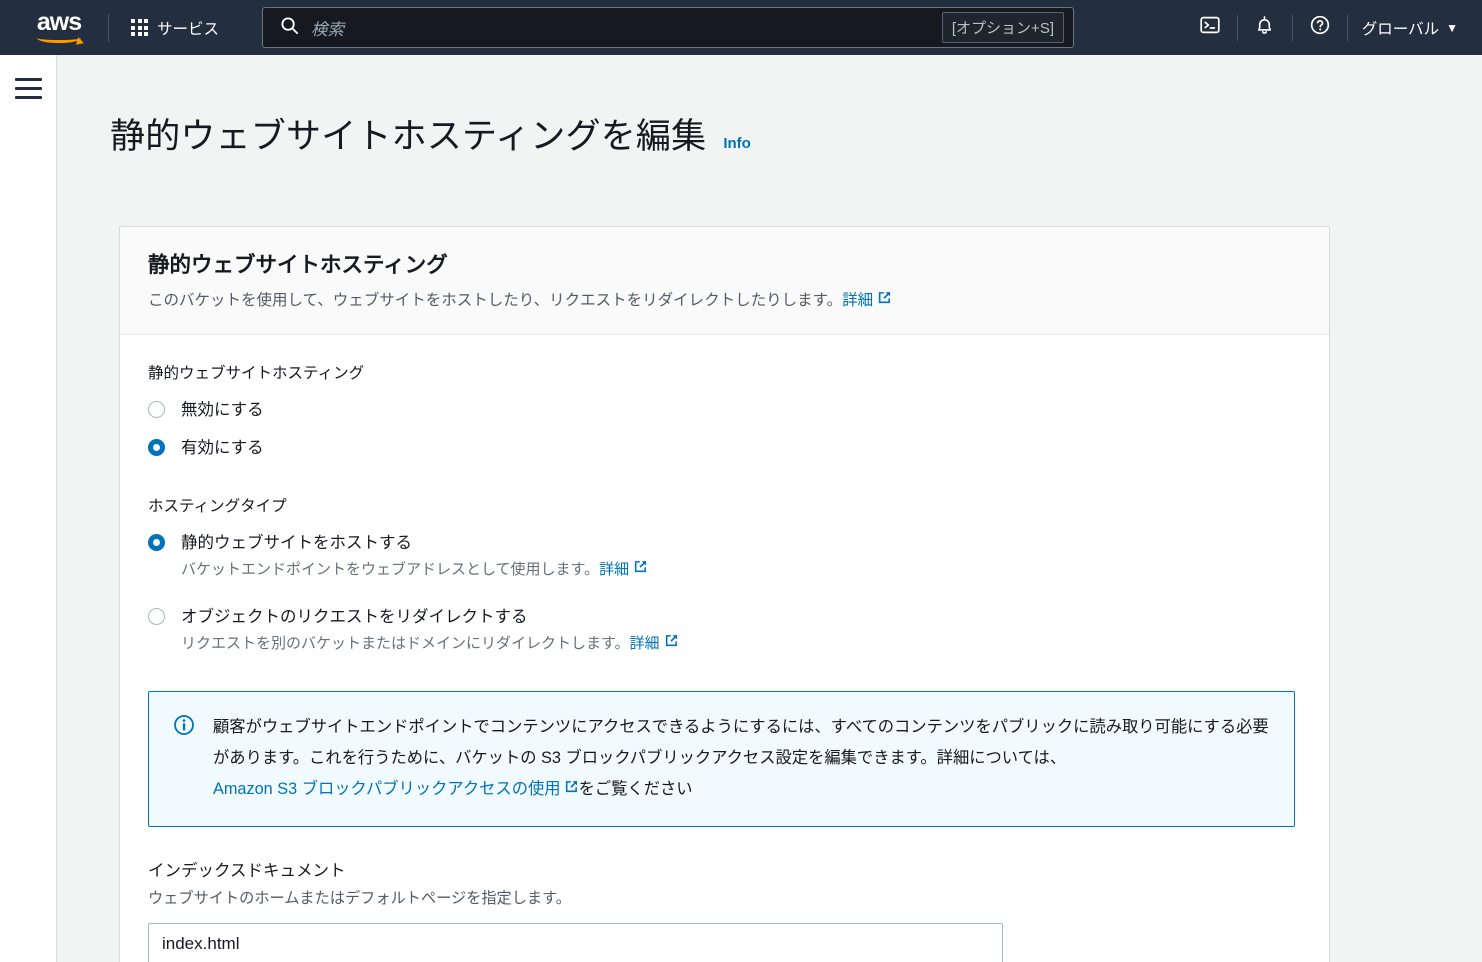 The height and width of the screenshot is (962, 1482). I want to click on cloudshell-terminal-icon, so click(1210, 27).